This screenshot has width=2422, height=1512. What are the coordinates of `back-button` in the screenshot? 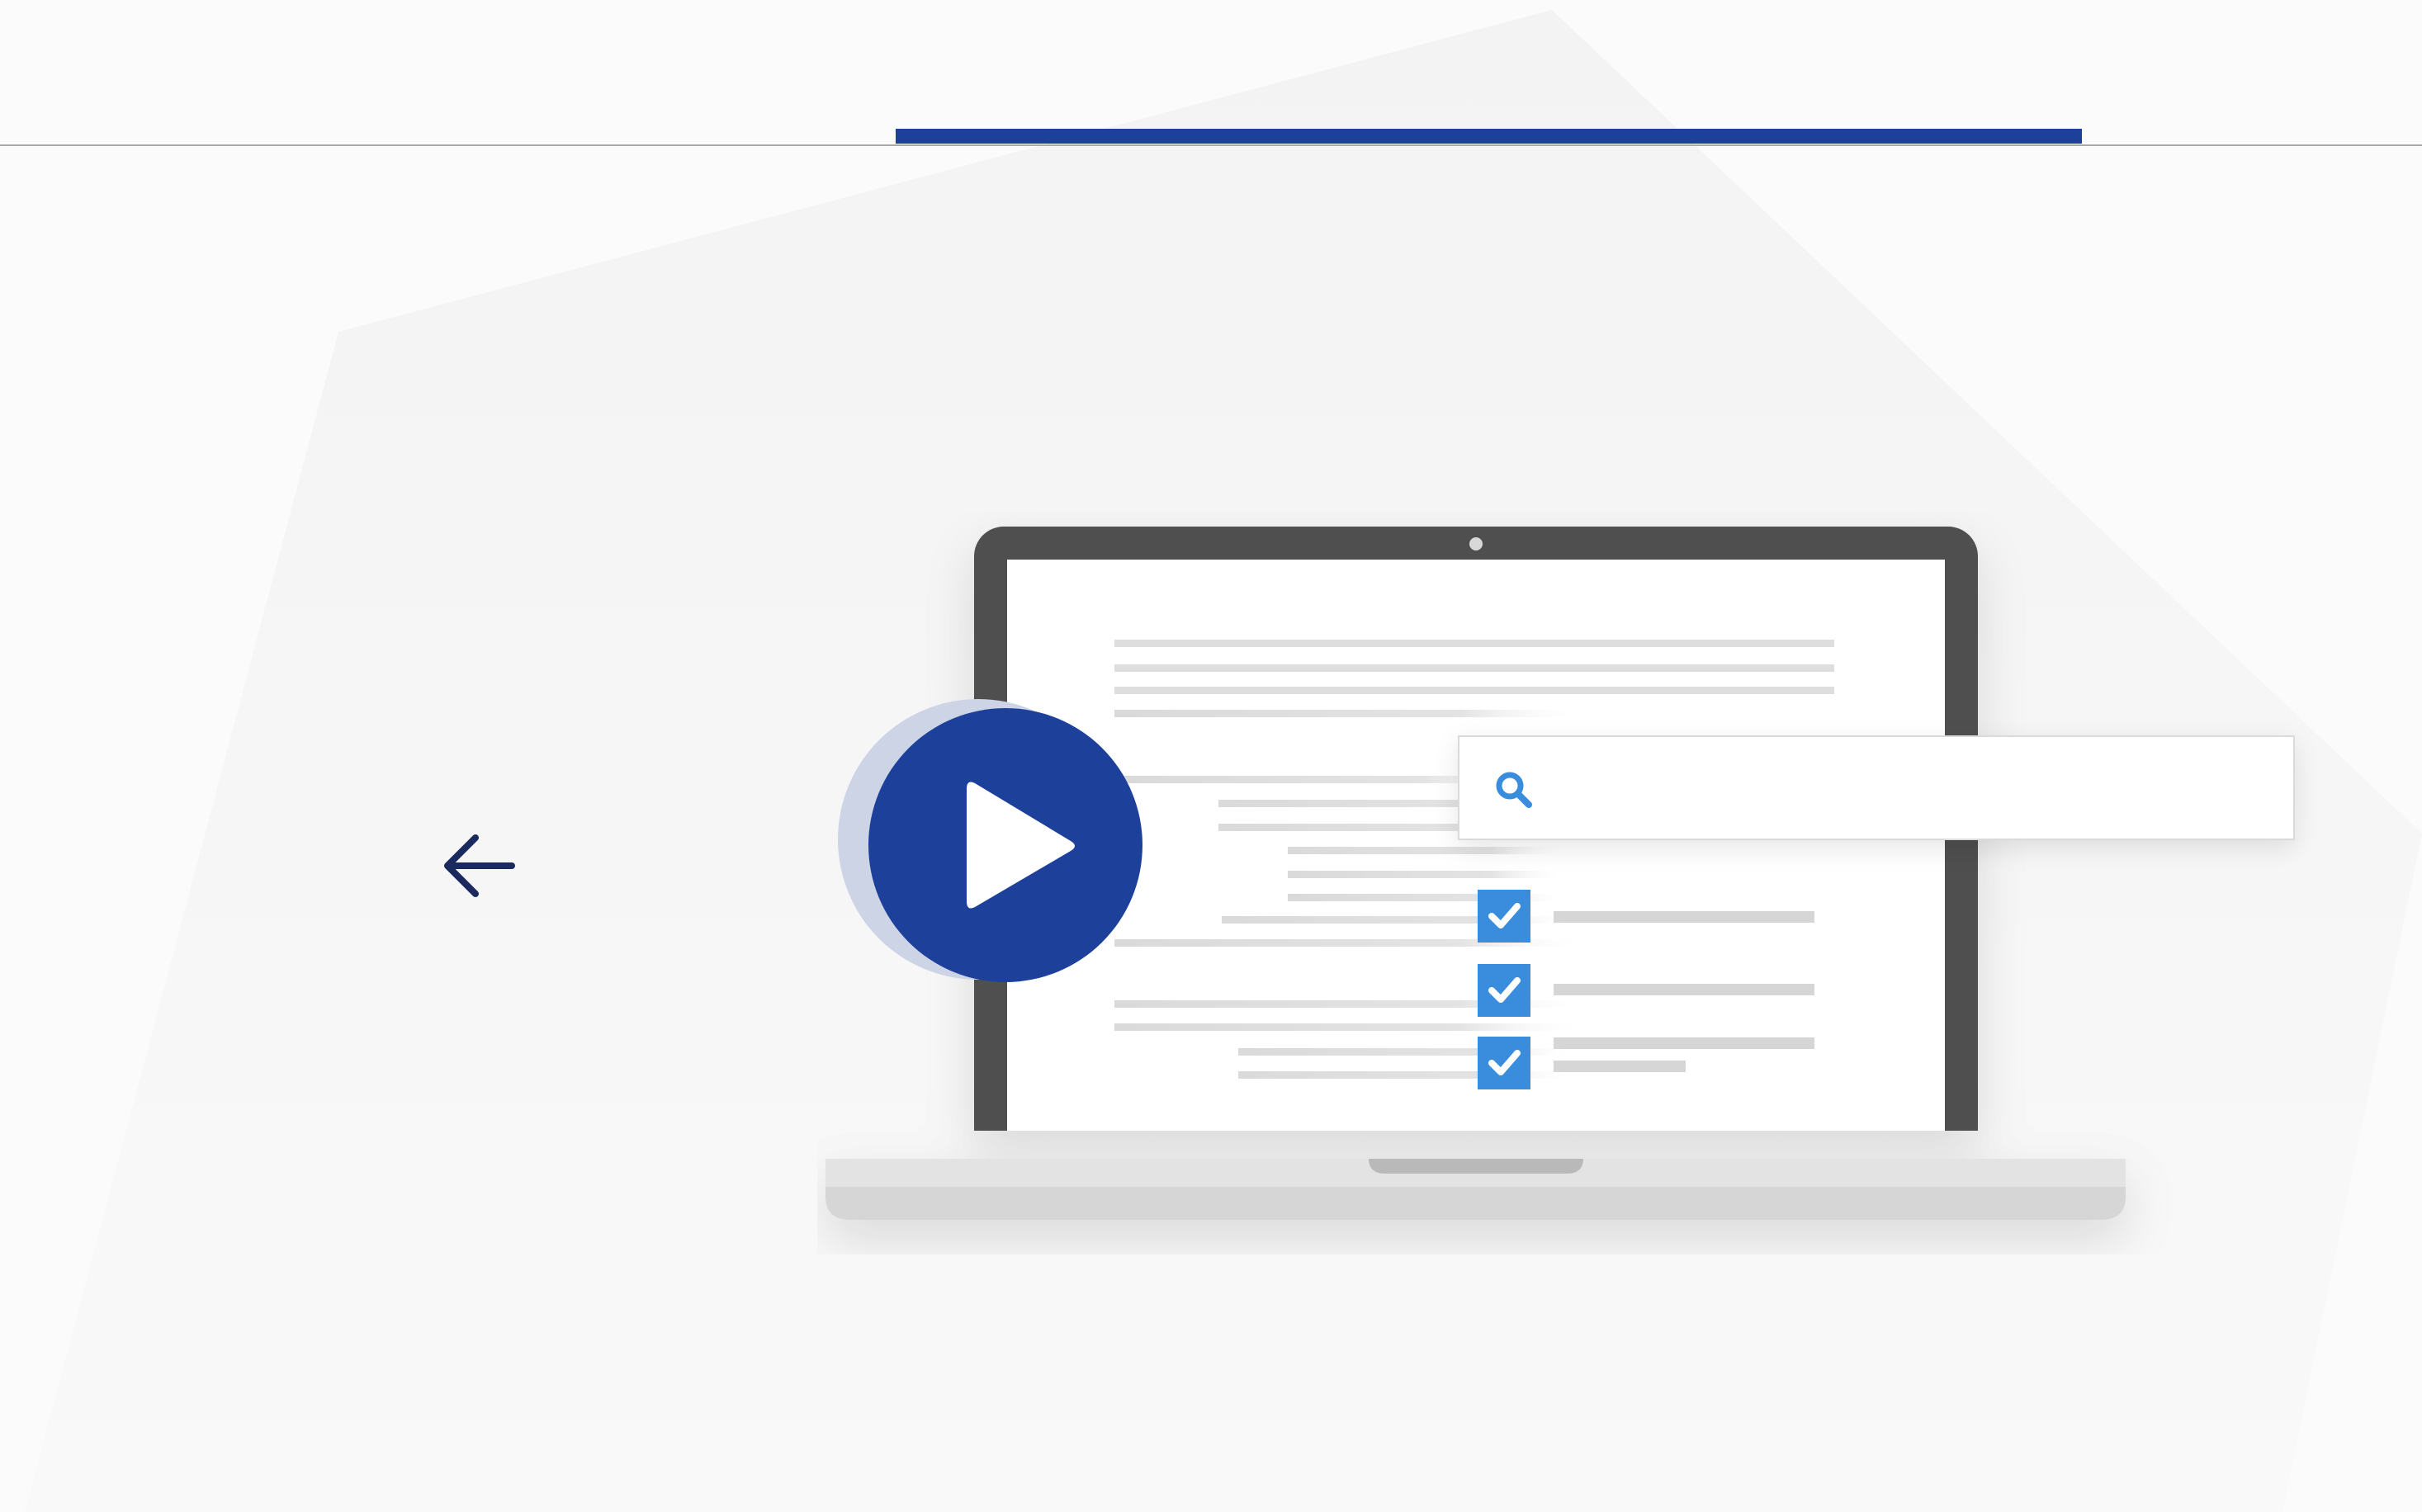 It's located at (477, 866).